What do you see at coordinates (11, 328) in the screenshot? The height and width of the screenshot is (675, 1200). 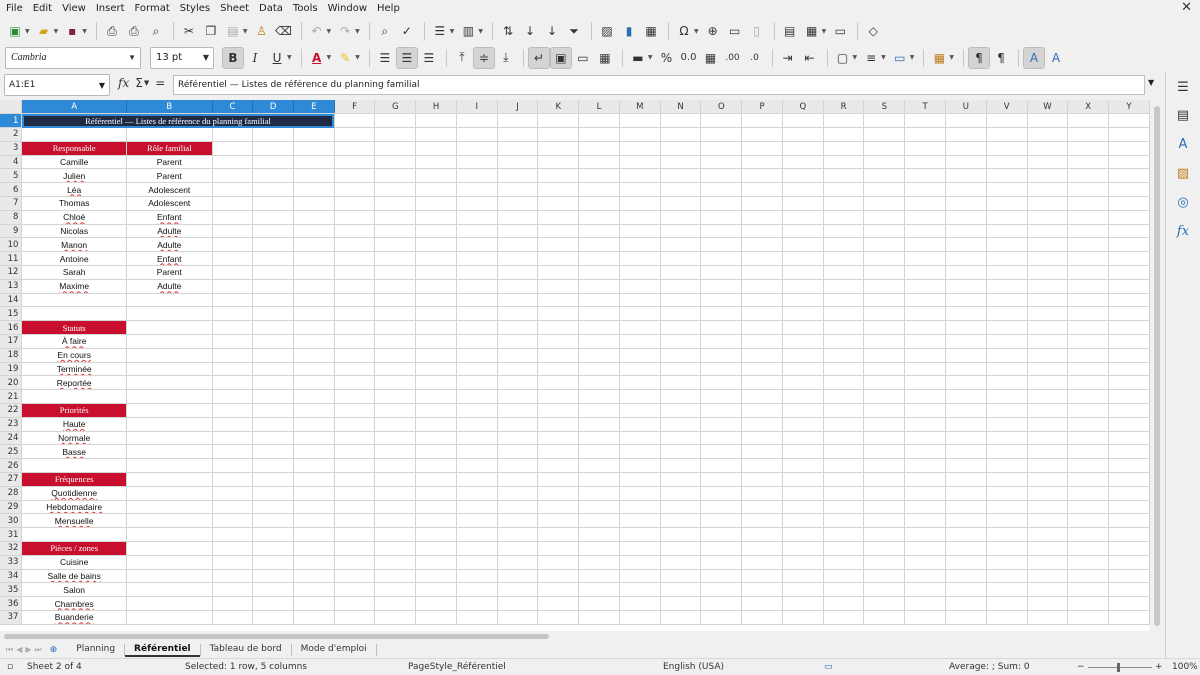 I see `row-header: 16` at bounding box center [11, 328].